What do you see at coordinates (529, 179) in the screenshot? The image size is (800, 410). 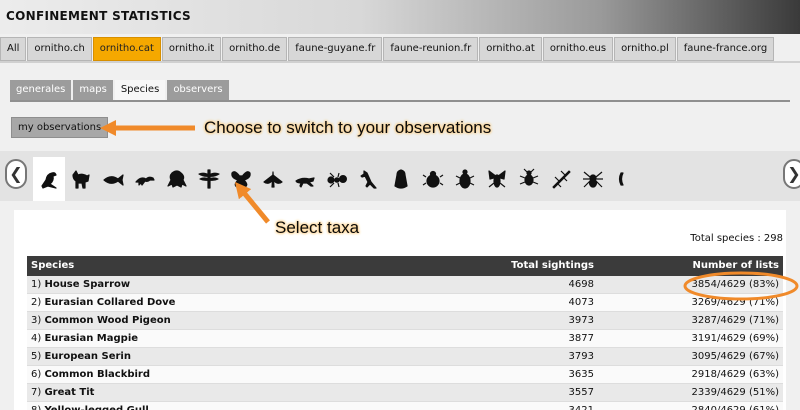 I see `bug-icon` at bounding box center [529, 179].